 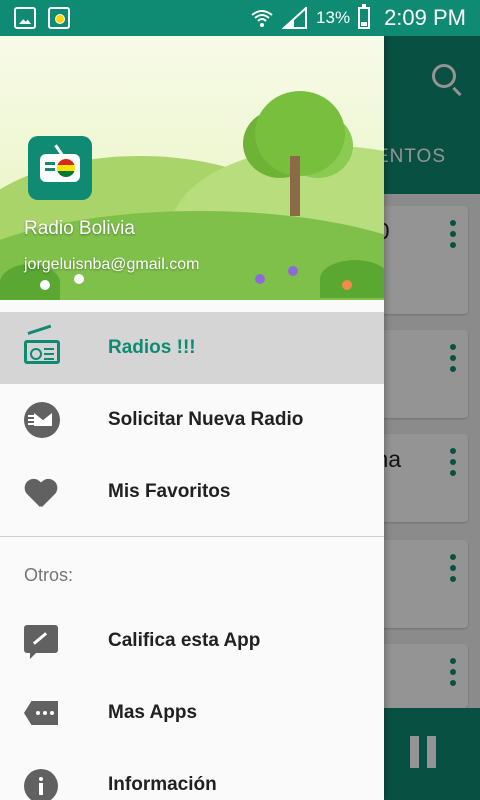 I want to click on gallery-icon, so click(x=25, y=18).